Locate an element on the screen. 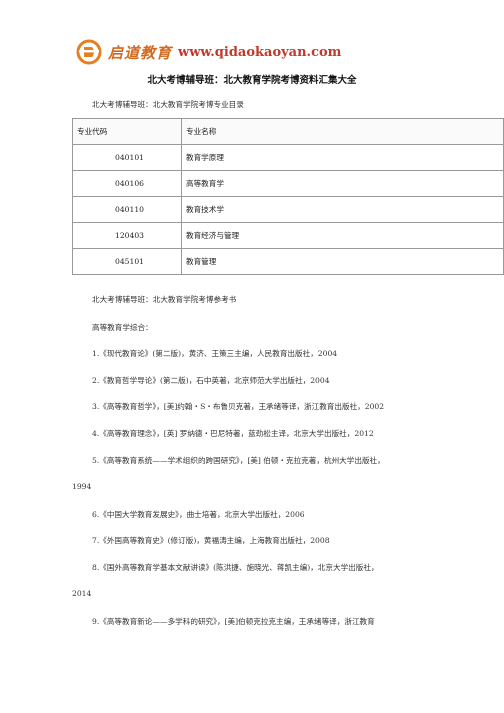 The width and height of the screenshot is (504, 713). column-header-name: 专业名称 is located at coordinates (342, 131).